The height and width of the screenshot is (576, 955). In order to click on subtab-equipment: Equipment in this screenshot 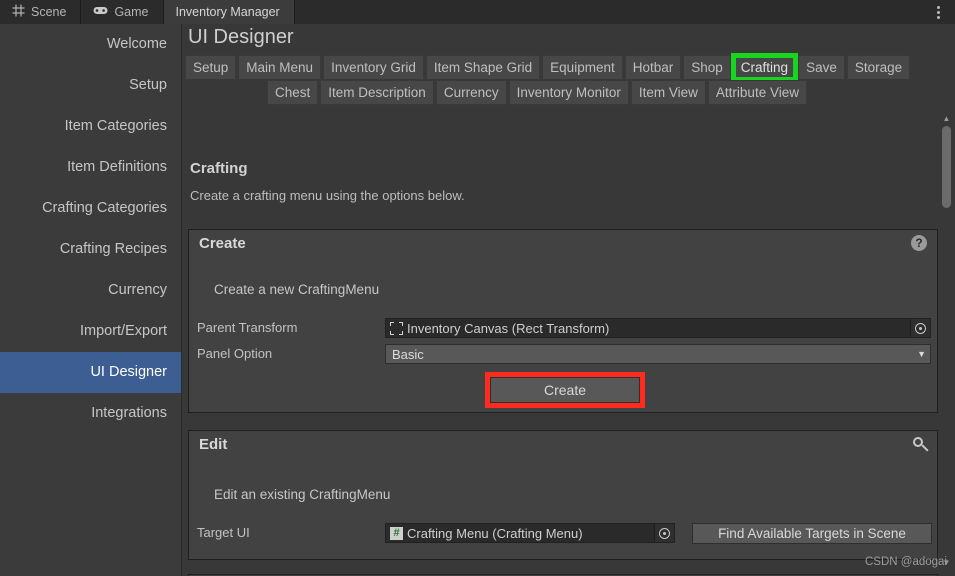, I will do `click(582, 67)`.